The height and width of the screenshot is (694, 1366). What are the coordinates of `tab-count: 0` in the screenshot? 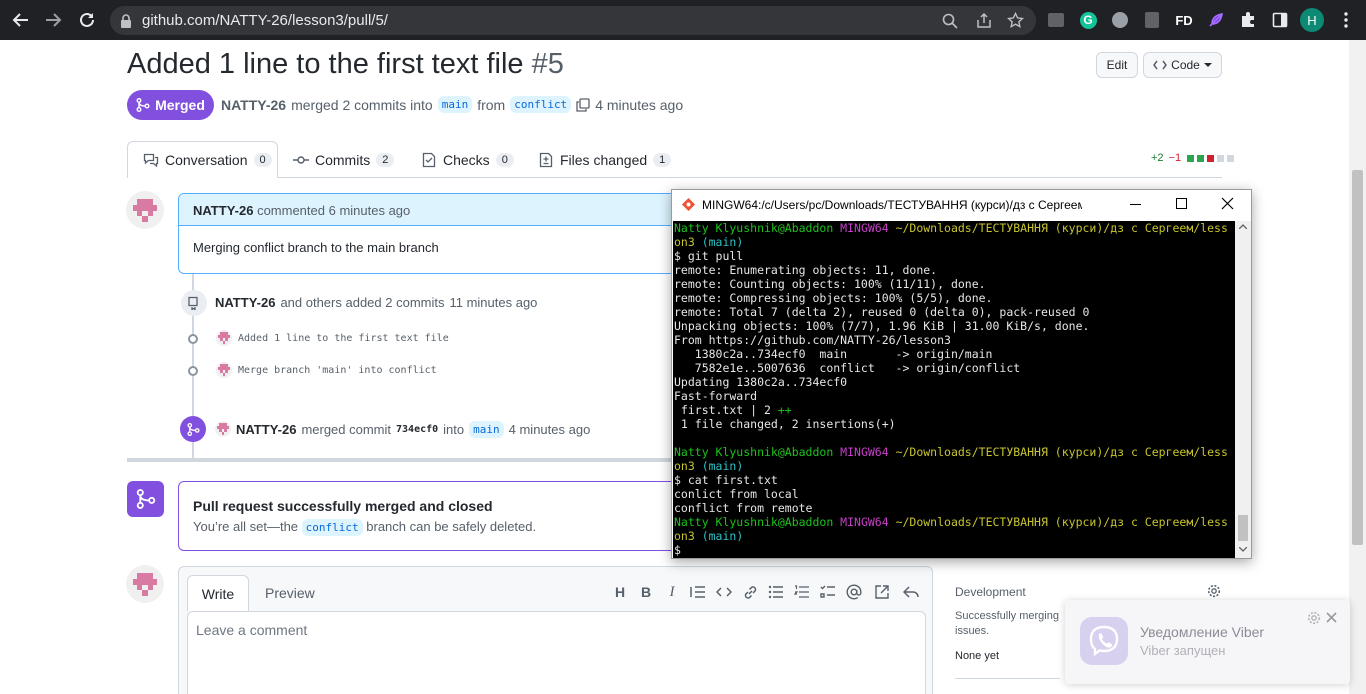 It's located at (262, 160).